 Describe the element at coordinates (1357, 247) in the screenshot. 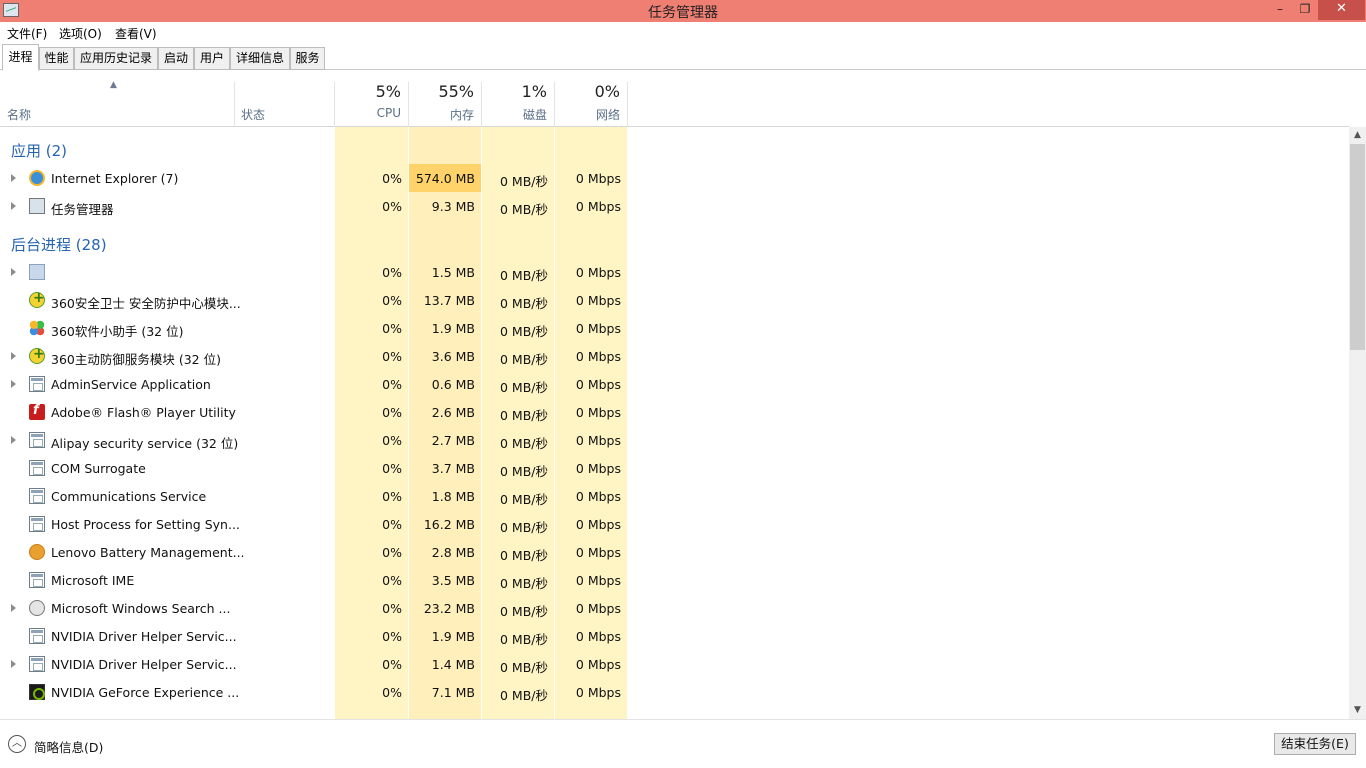

I see `scroll-thumb` at that location.